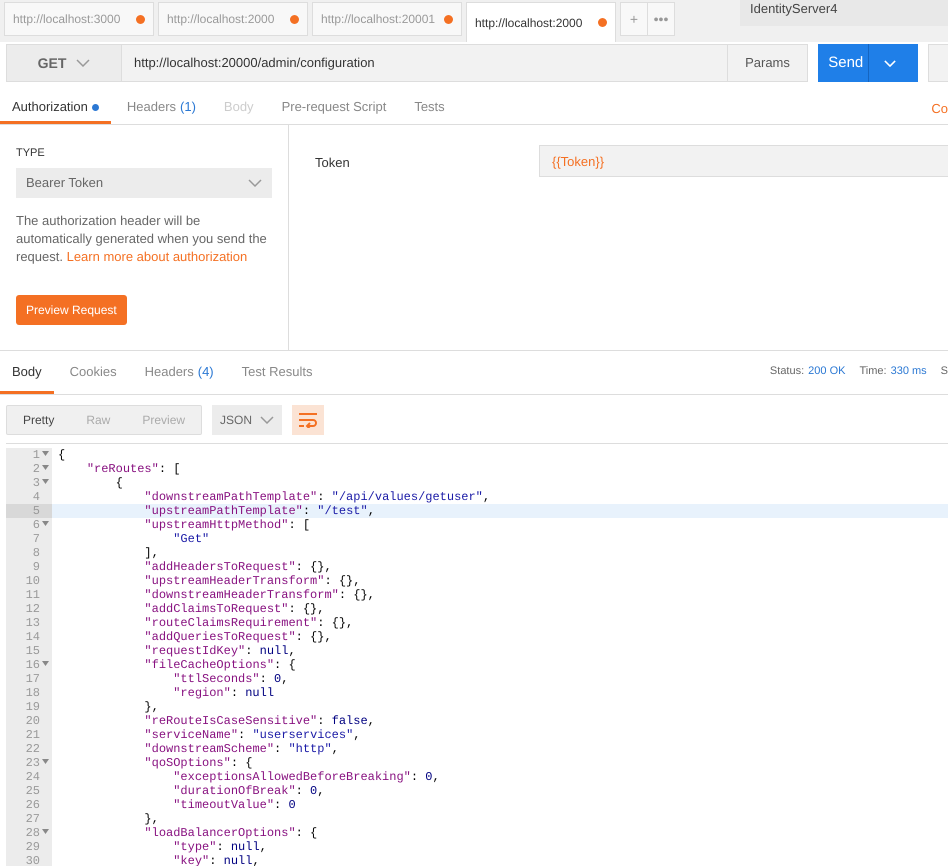 This screenshot has height=866, width=948. What do you see at coordinates (36, 525) in the screenshot?
I see `line-number: 6` at bounding box center [36, 525].